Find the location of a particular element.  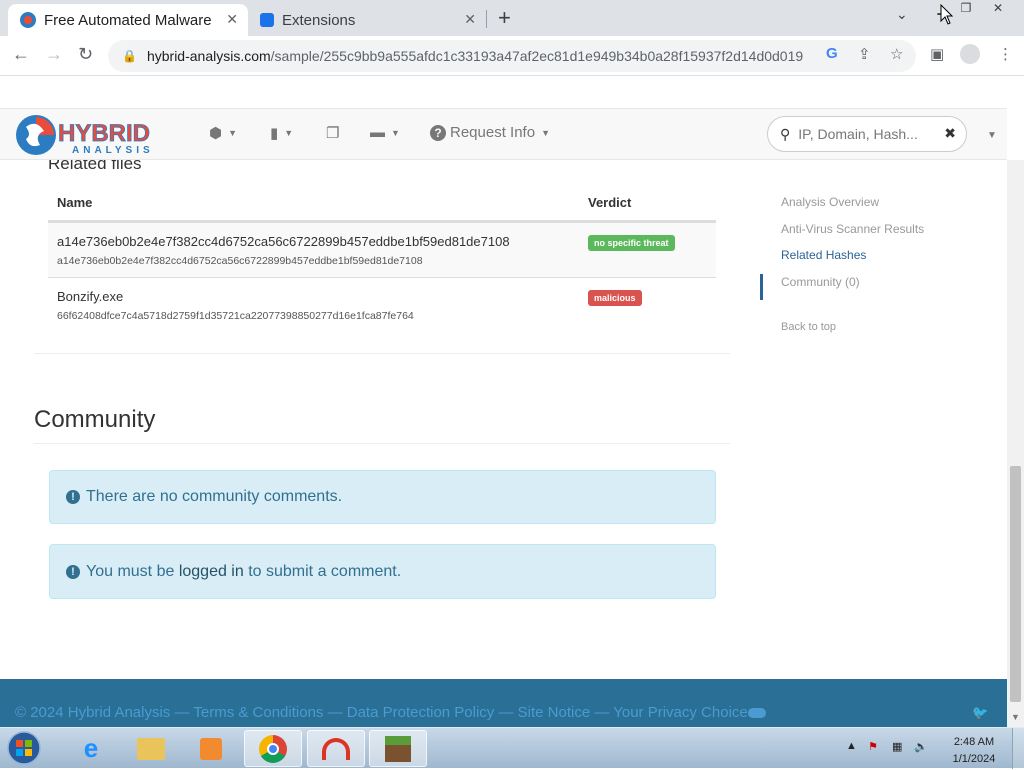

nav-antivirus-results: Anti-Virus Scanner Results is located at coordinates (852, 229).